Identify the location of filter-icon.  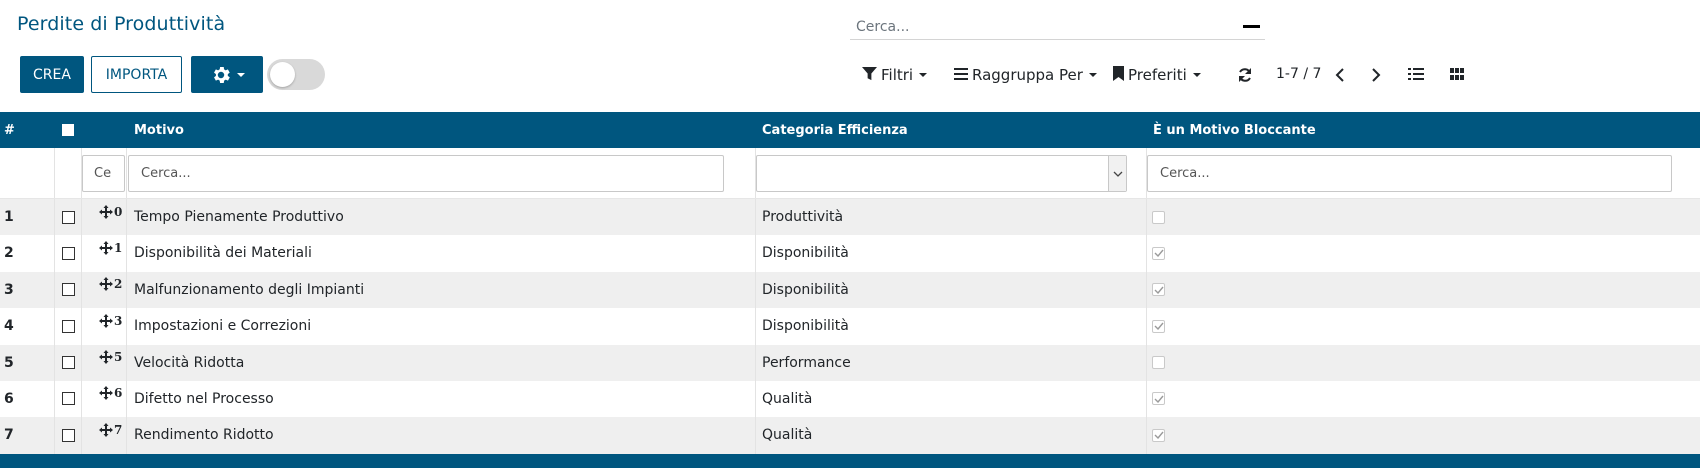
(869, 75).